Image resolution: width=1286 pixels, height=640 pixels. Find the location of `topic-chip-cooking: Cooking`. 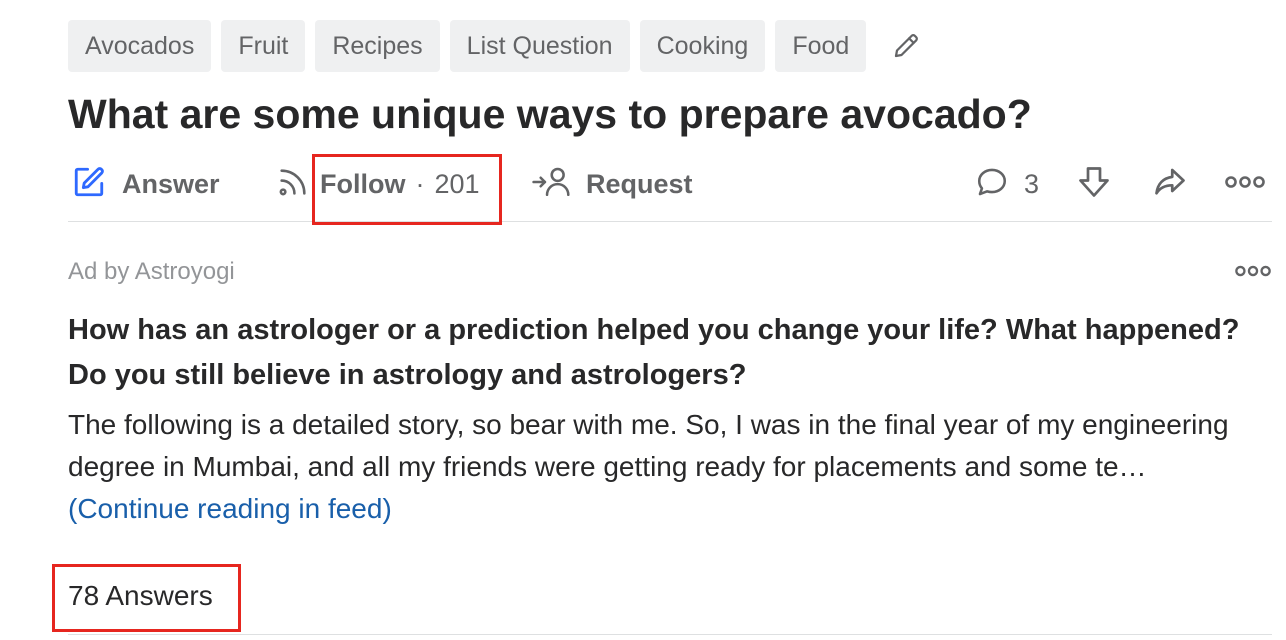

topic-chip-cooking: Cooking is located at coordinates (702, 46).